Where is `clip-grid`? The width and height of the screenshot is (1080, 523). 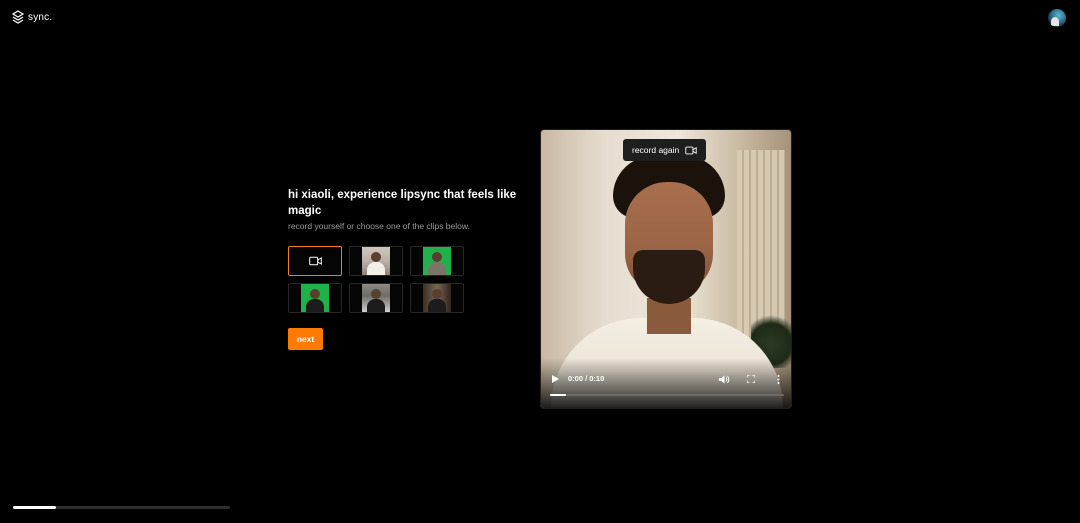
clip-grid is located at coordinates (376, 279).